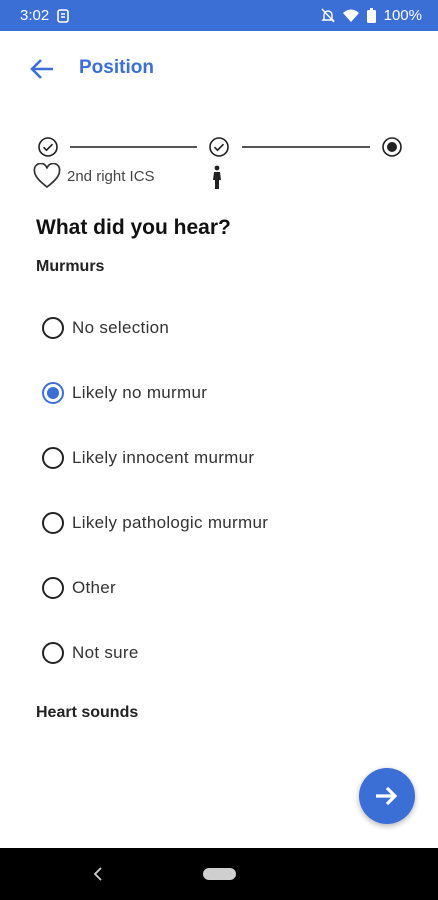  I want to click on radio-button-checked, so click(53, 392).